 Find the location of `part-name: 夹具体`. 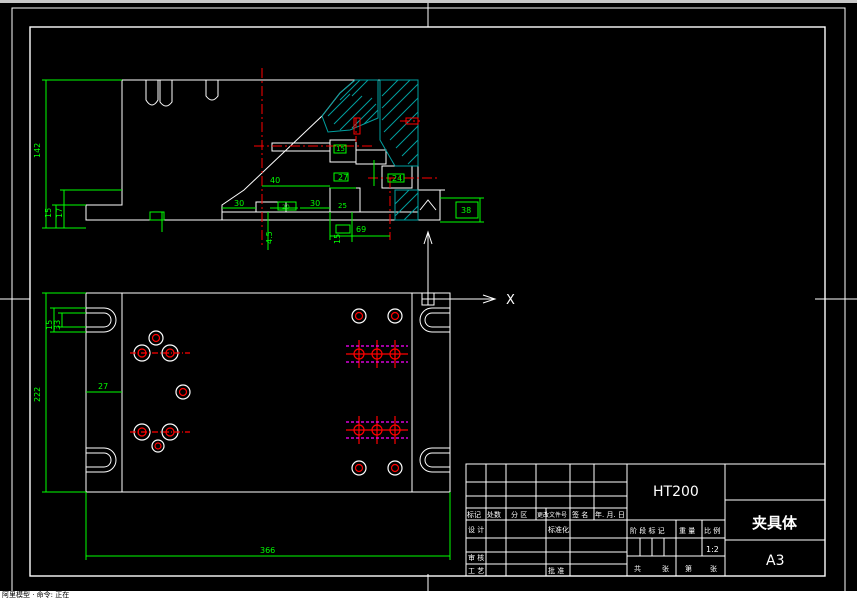

part-name: 夹具体 is located at coordinates (775, 523).